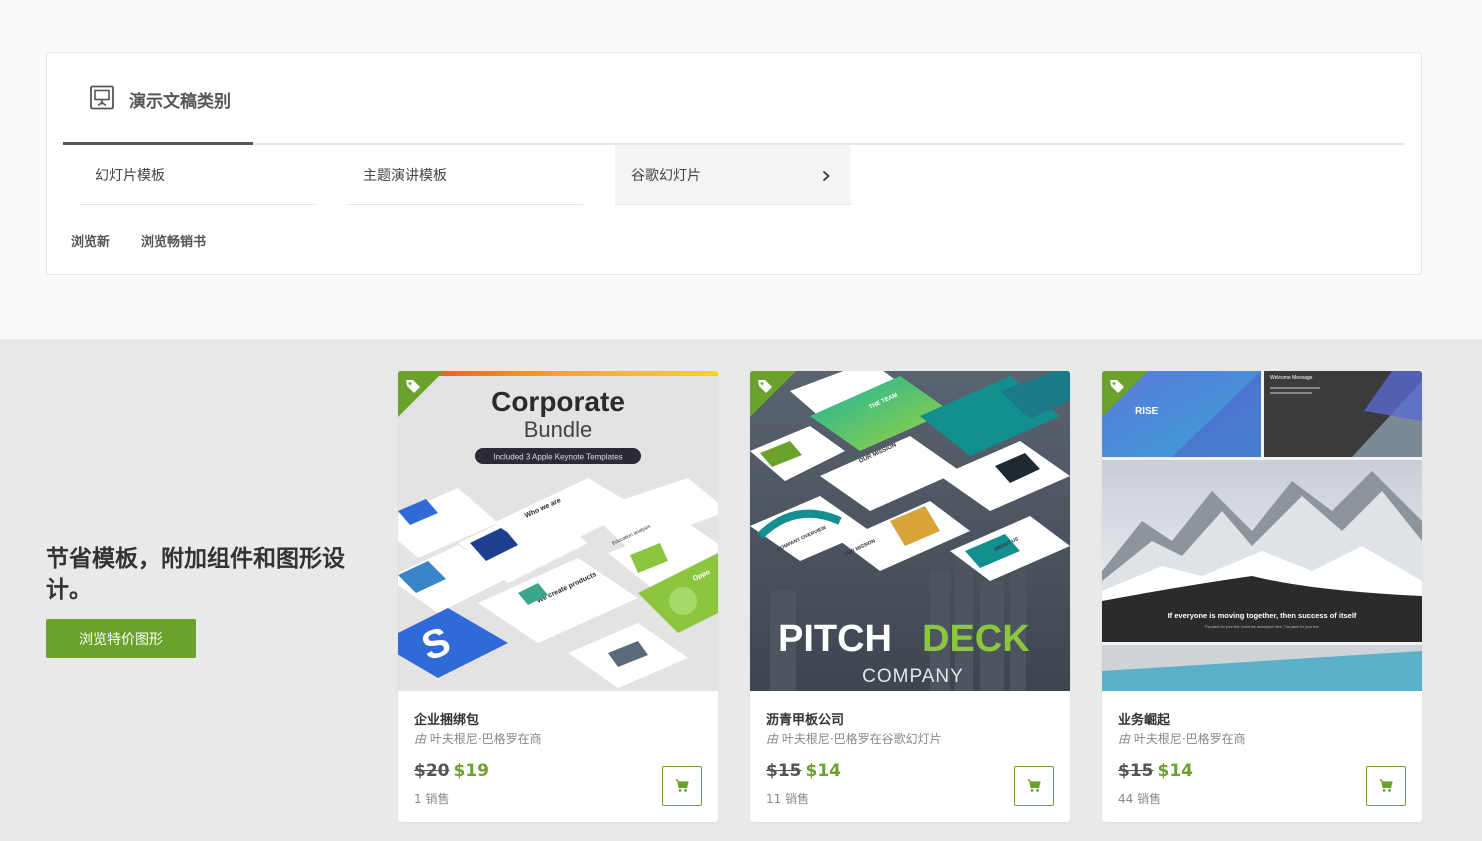 The image size is (1482, 841). Describe the element at coordinates (558, 401) in the screenshot. I see `thumb-title: Corporate` at that location.